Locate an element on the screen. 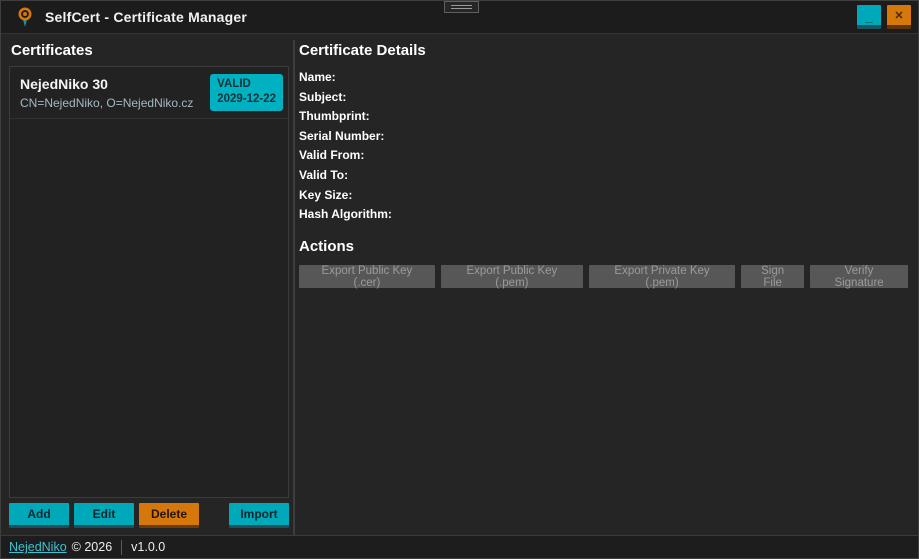 This screenshot has width=919, height=559. details-heading: Certificate Details is located at coordinates (362, 50).